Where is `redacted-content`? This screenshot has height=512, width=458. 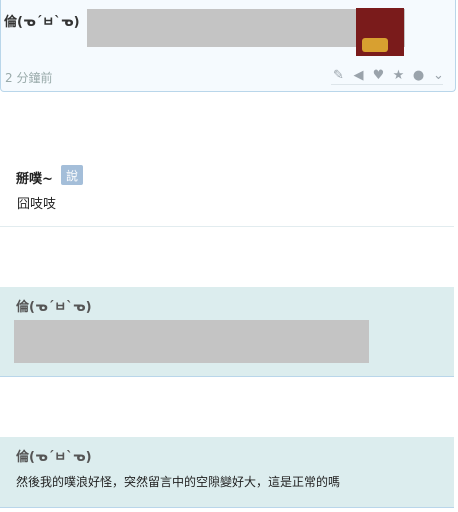 redacted-content is located at coordinates (191, 341).